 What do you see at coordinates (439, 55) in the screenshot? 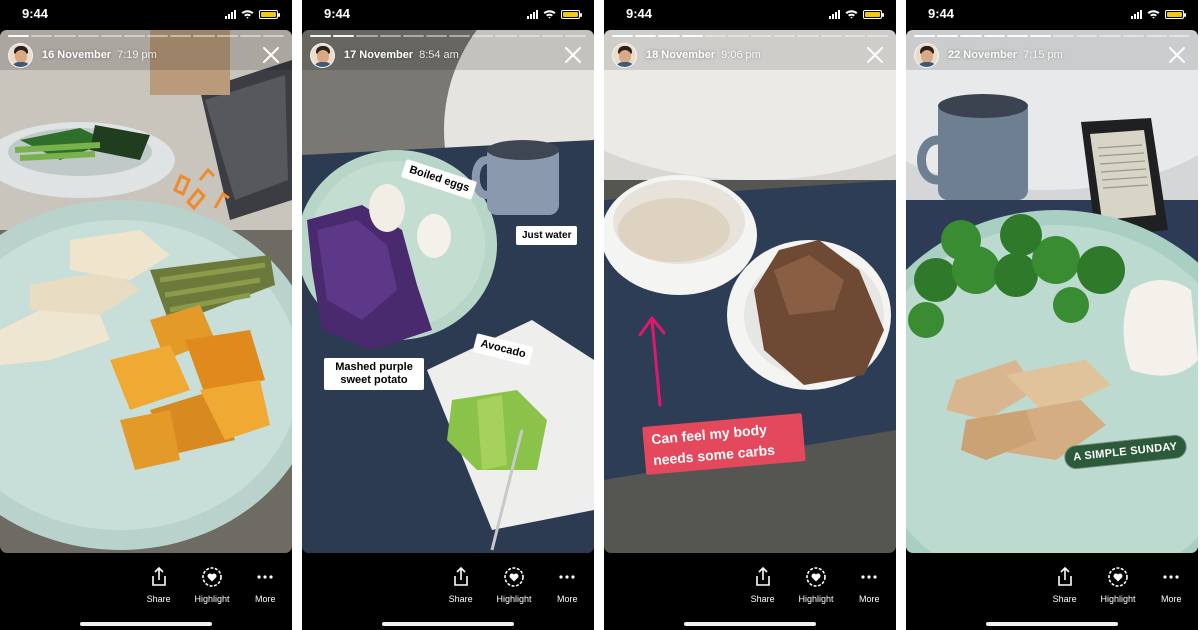
I see `story-time: 8:54 am` at bounding box center [439, 55].